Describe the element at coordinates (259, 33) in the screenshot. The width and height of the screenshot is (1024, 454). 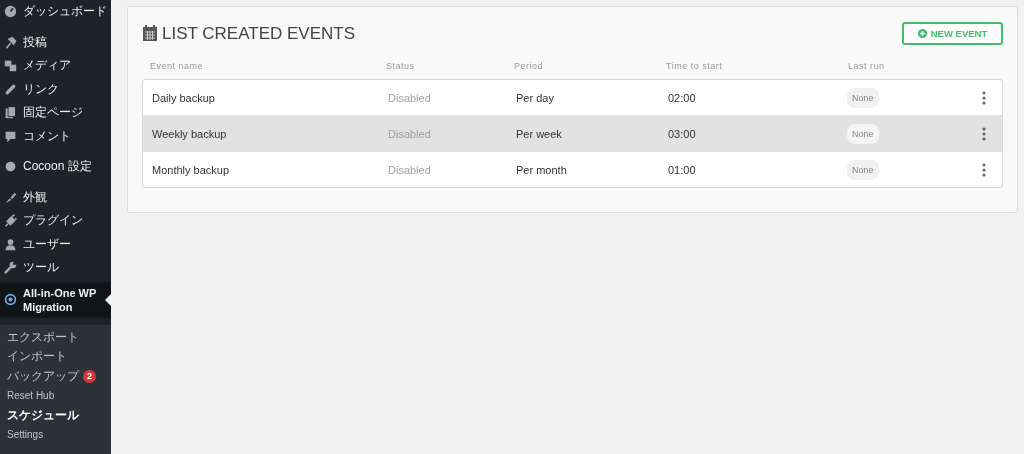
I see `panel-title: LIST CREATED EVENTS` at that location.